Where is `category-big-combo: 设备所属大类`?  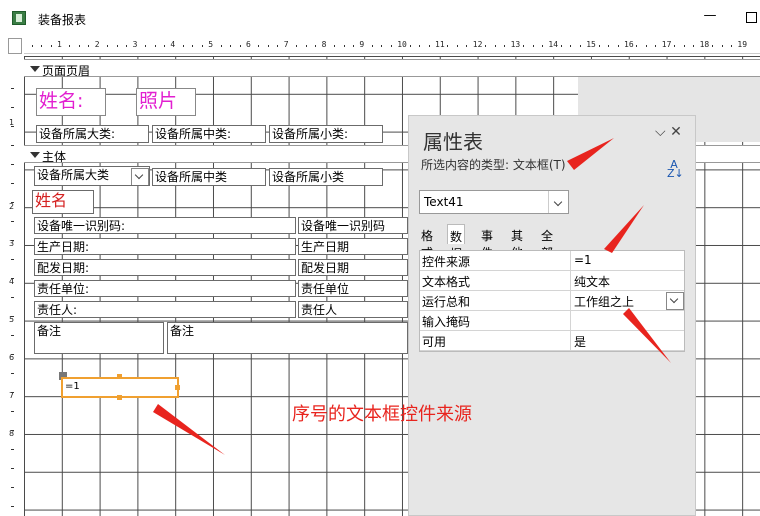 category-big-combo: 设备所属大类 is located at coordinates (92, 176).